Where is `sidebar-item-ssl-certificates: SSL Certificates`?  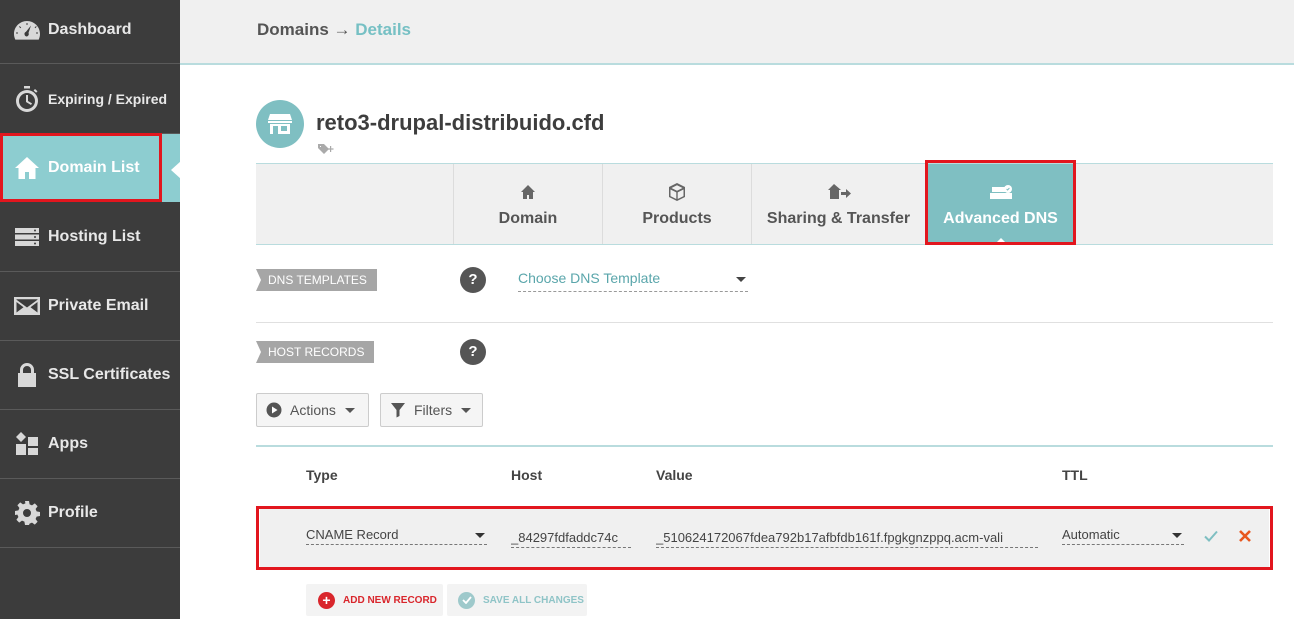
sidebar-item-ssl-certificates: SSL Certificates is located at coordinates (90, 375).